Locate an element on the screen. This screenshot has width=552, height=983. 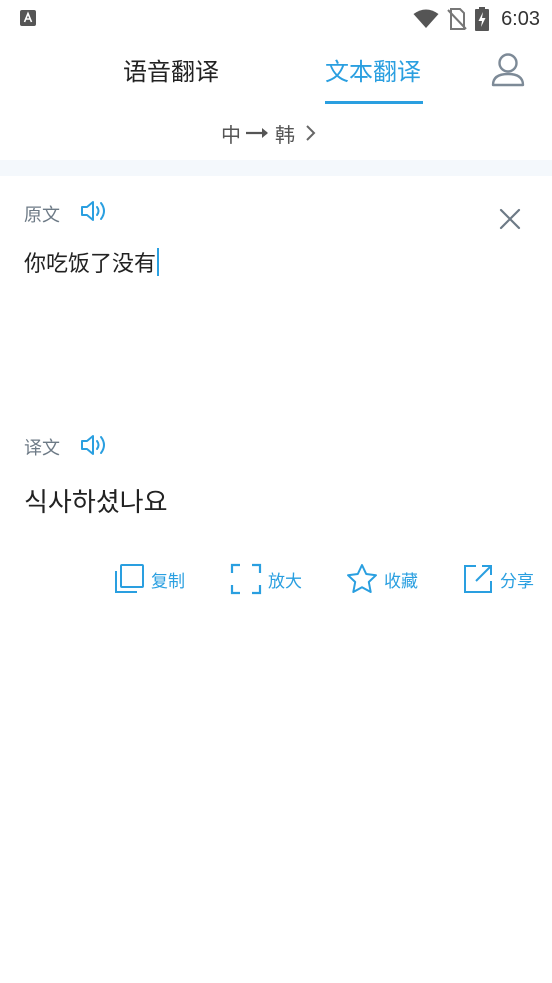
source-text: 你吃饭了没有 is located at coordinates (90, 264).